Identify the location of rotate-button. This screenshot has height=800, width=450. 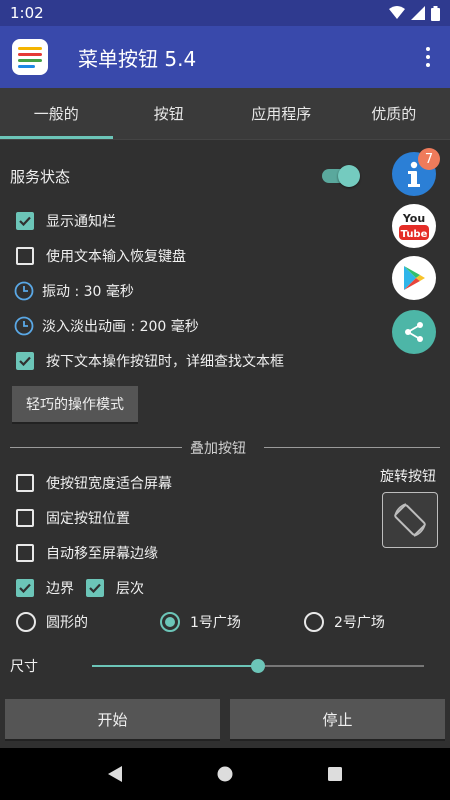
(410, 520).